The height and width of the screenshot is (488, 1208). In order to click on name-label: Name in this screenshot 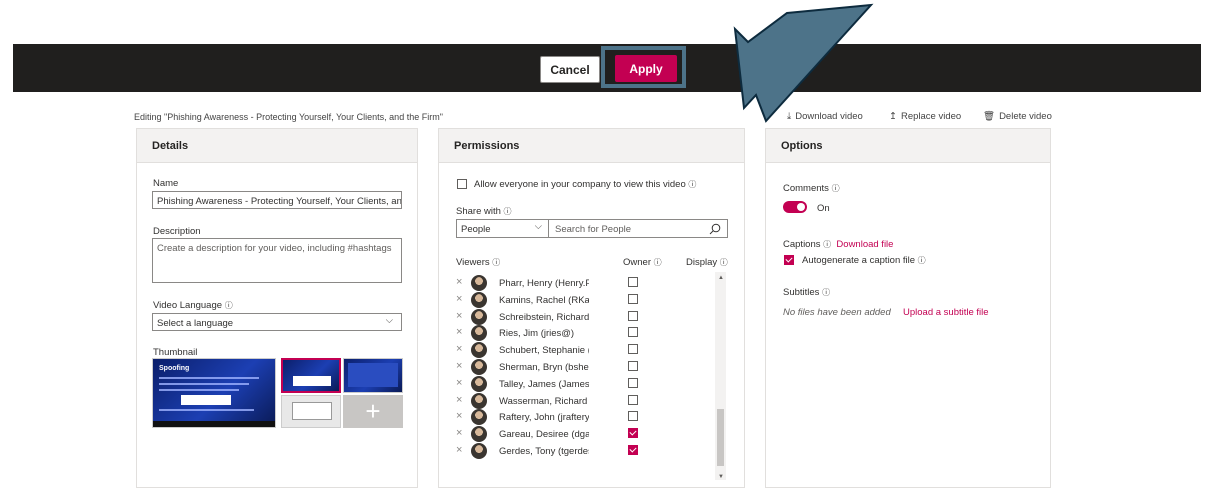, I will do `click(166, 183)`.